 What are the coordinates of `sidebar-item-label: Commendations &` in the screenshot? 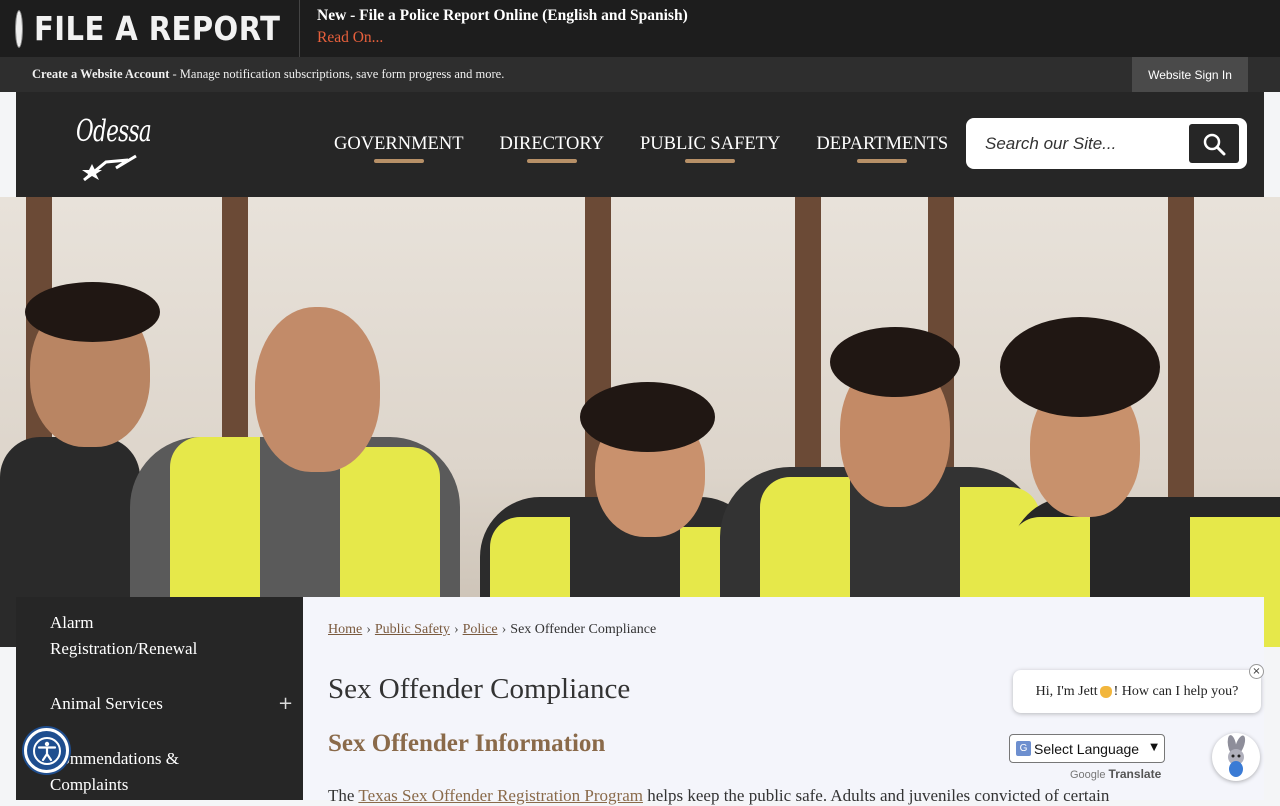 It's located at (114, 758).